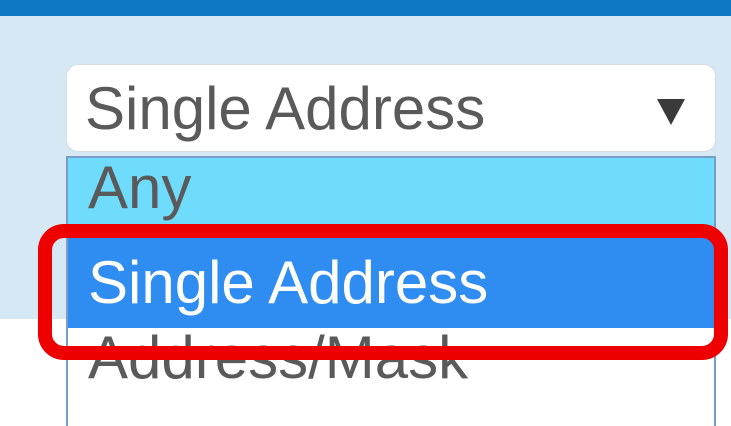 The width and height of the screenshot is (731, 426). Describe the element at coordinates (671, 112) in the screenshot. I see `triangle-down-icon` at that location.